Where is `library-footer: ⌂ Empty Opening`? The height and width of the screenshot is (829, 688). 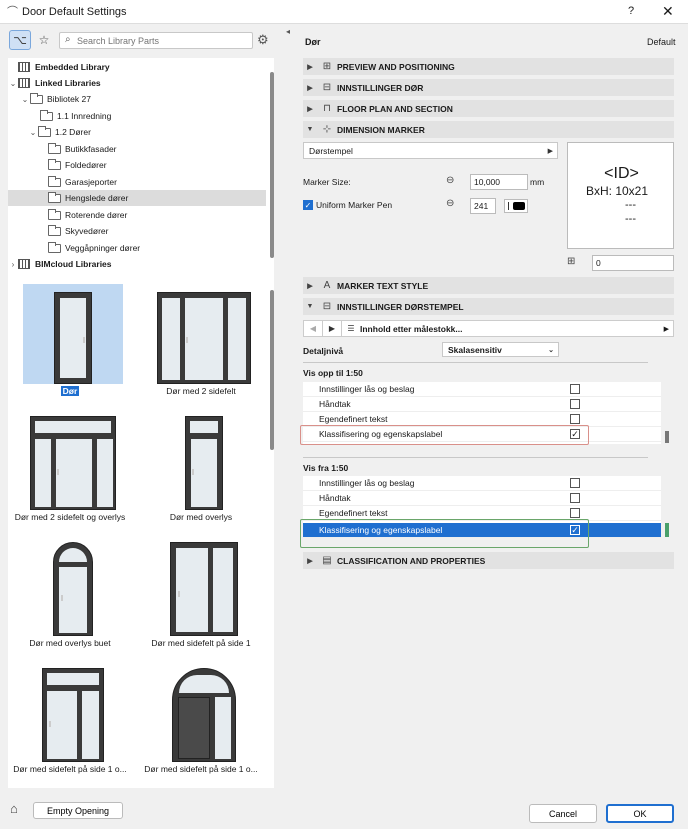 library-footer: ⌂ Empty Opening is located at coordinates (141, 811).